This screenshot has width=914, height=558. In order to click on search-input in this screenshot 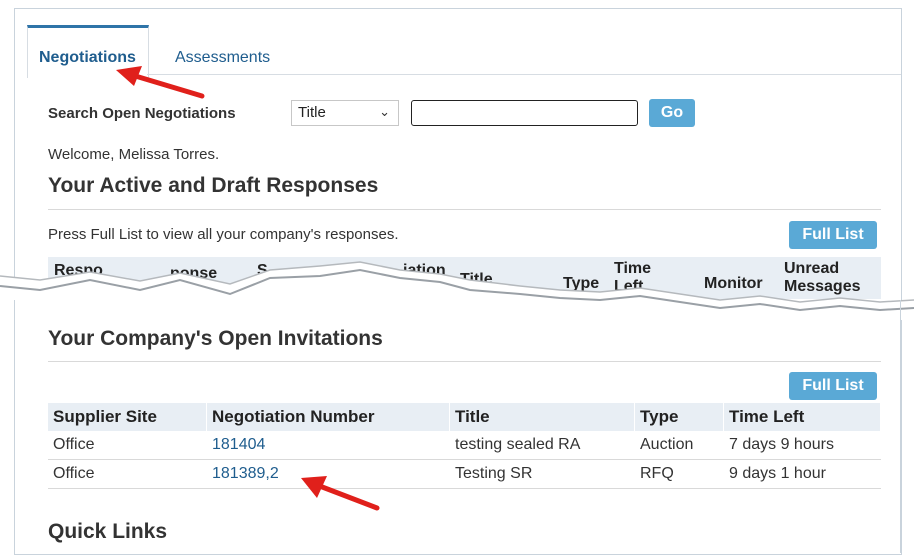, I will do `click(524, 113)`.